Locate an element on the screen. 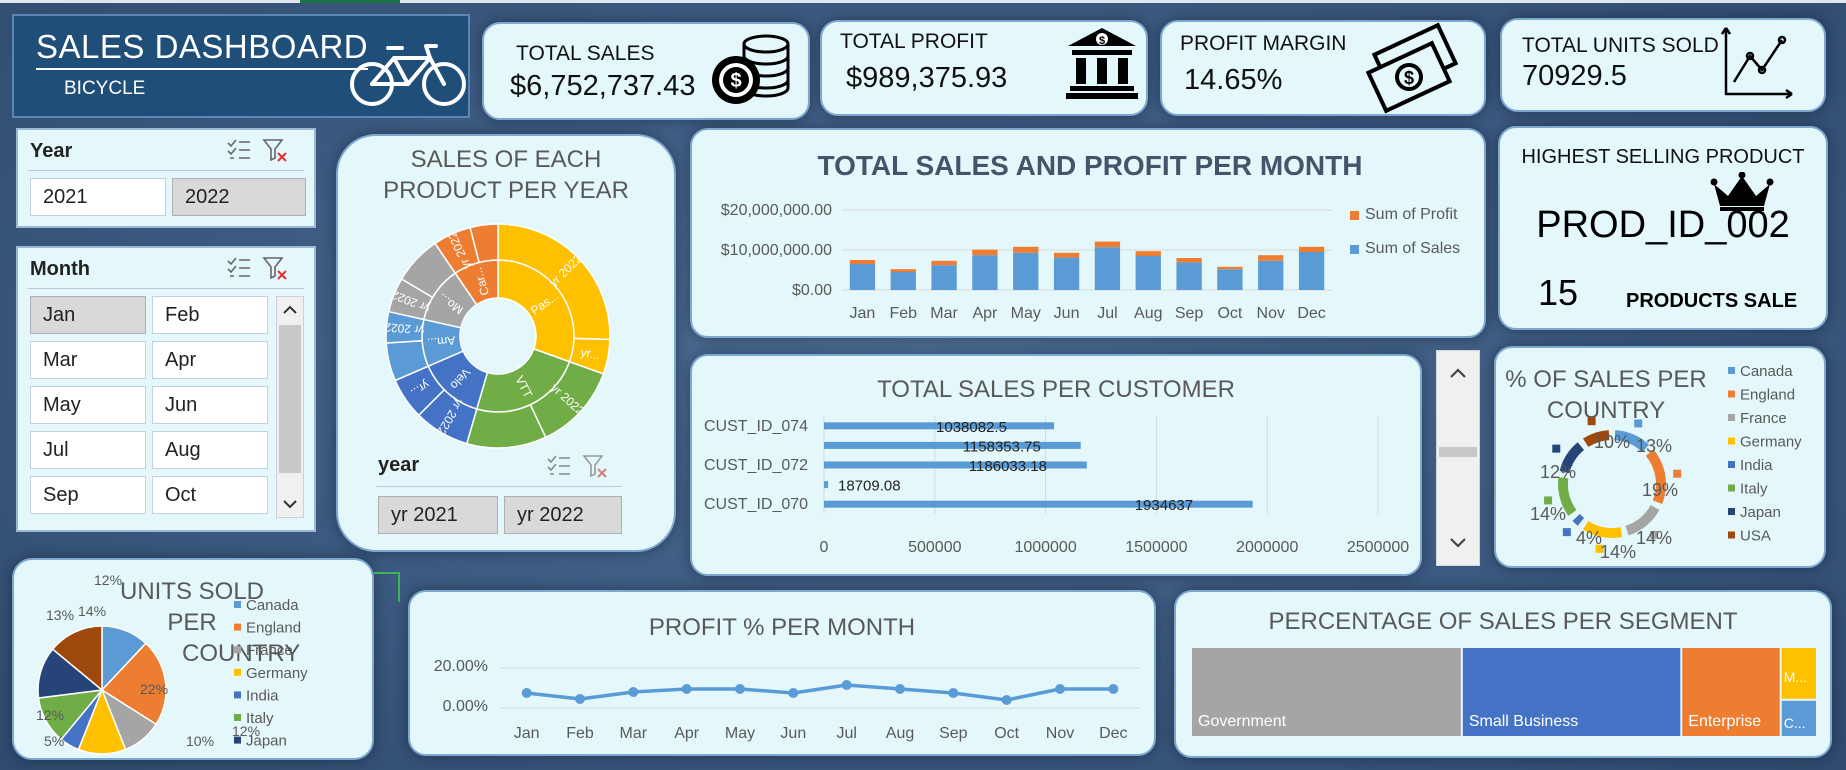 Image resolution: width=1846 pixels, height=770 pixels. kpi-profit-margin: PROFIT MARGIN 14.65% $ is located at coordinates (1323, 68).